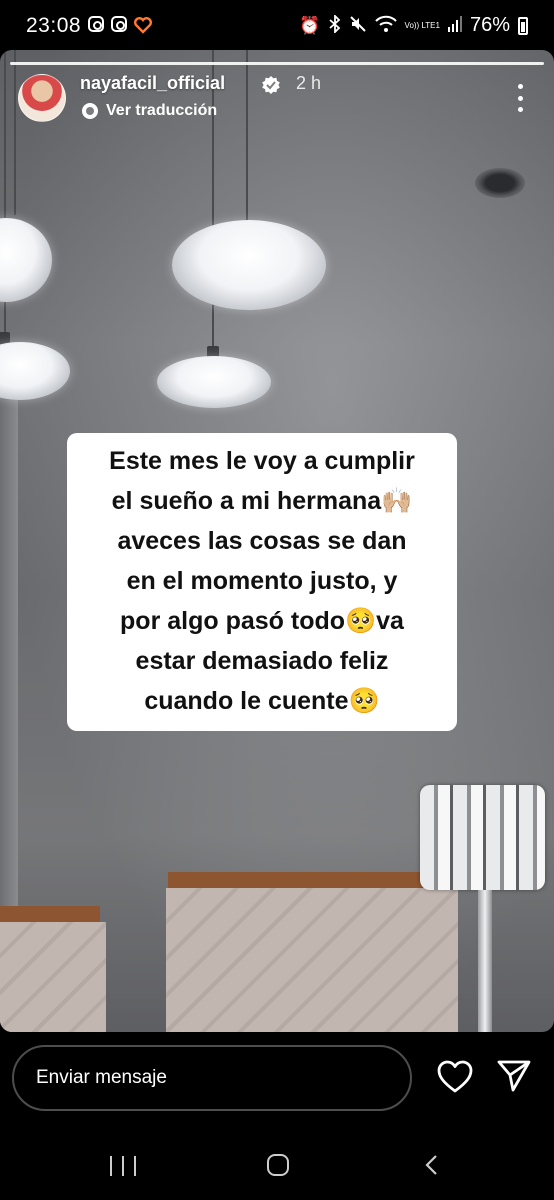 This screenshot has height=1200, width=554. What do you see at coordinates (271, 85) in the screenshot?
I see `verified-icon` at bounding box center [271, 85].